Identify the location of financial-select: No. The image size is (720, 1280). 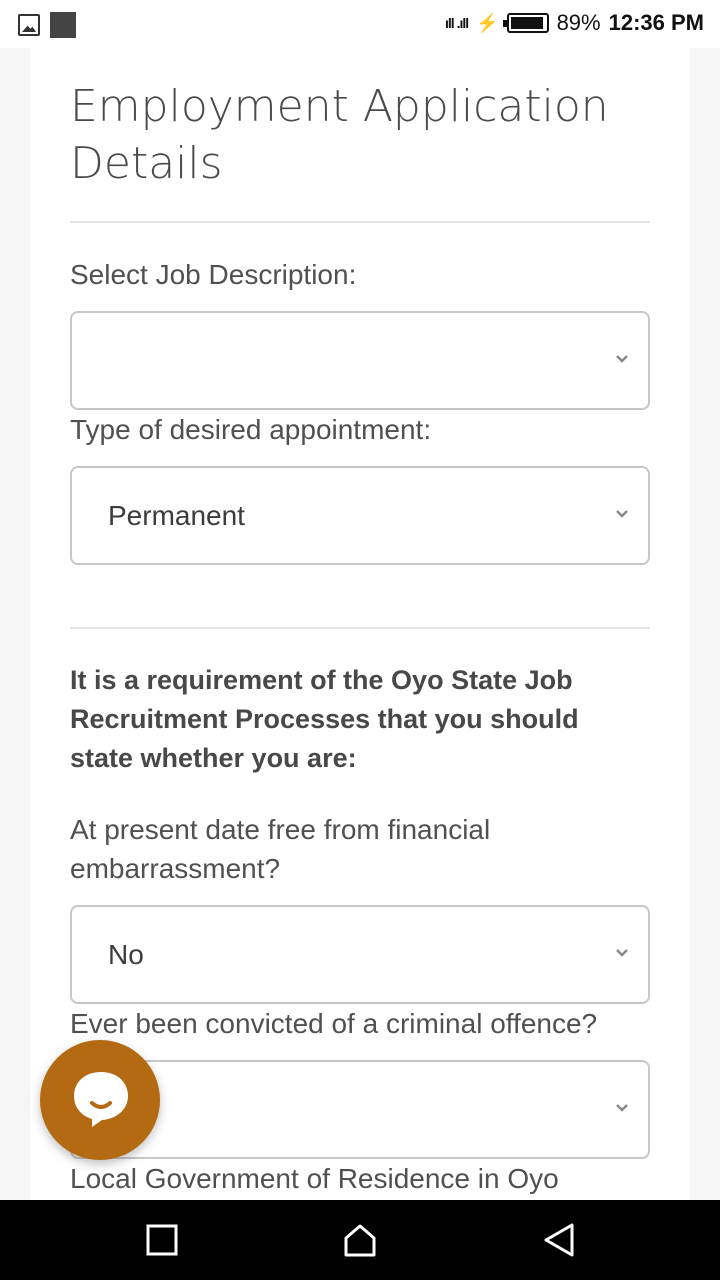
(360, 954).